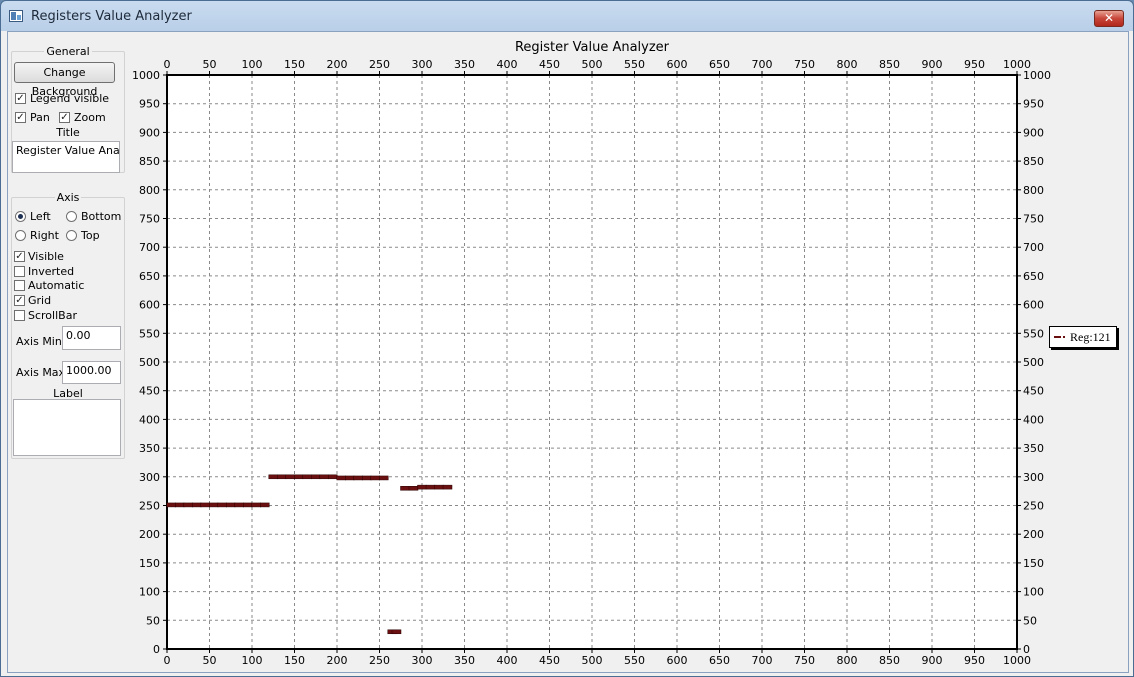 This screenshot has height=677, width=1134. Describe the element at coordinates (379, 64) in the screenshot. I see `x-tick-label-top: 250` at that location.